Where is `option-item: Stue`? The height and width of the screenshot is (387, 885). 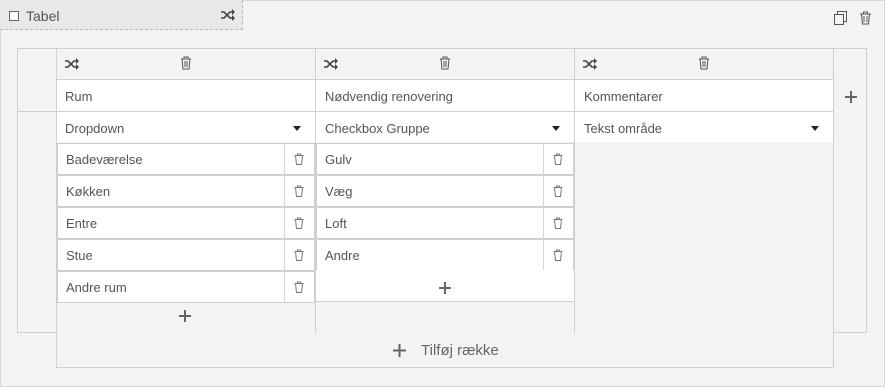
option-item: Stue is located at coordinates (186, 255).